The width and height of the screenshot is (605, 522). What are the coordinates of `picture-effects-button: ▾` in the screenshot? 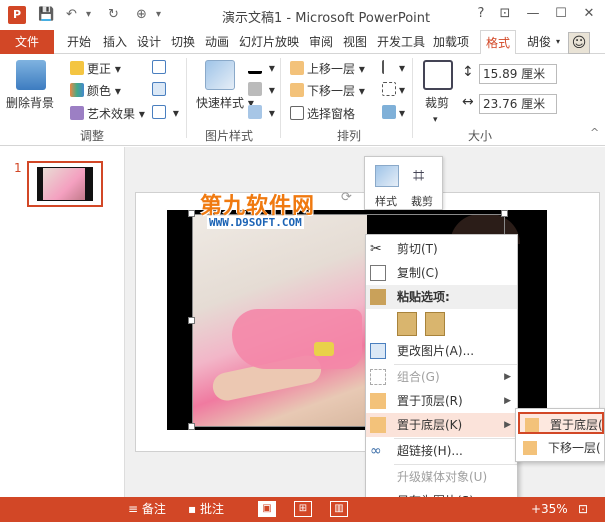 It's located at (261, 89).